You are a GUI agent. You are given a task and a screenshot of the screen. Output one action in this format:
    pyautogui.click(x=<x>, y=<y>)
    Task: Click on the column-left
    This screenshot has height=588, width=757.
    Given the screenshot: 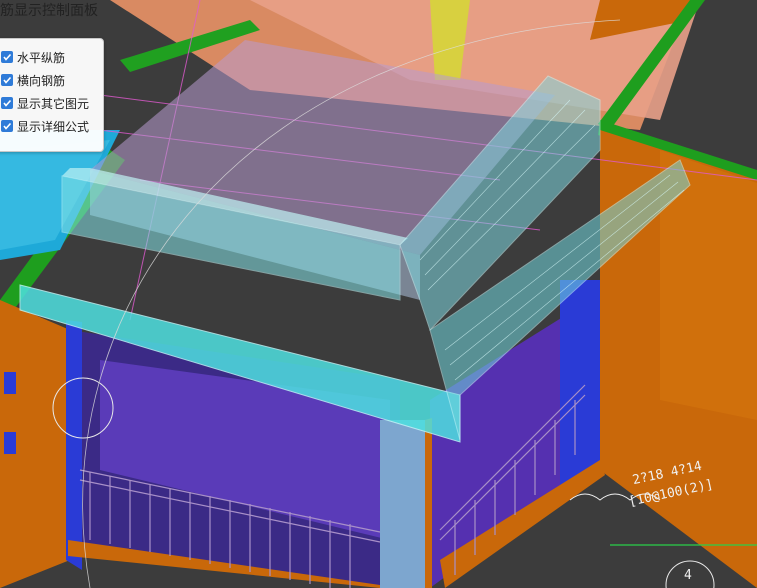 What is the action you would take?
    pyautogui.click(x=74, y=445)
    